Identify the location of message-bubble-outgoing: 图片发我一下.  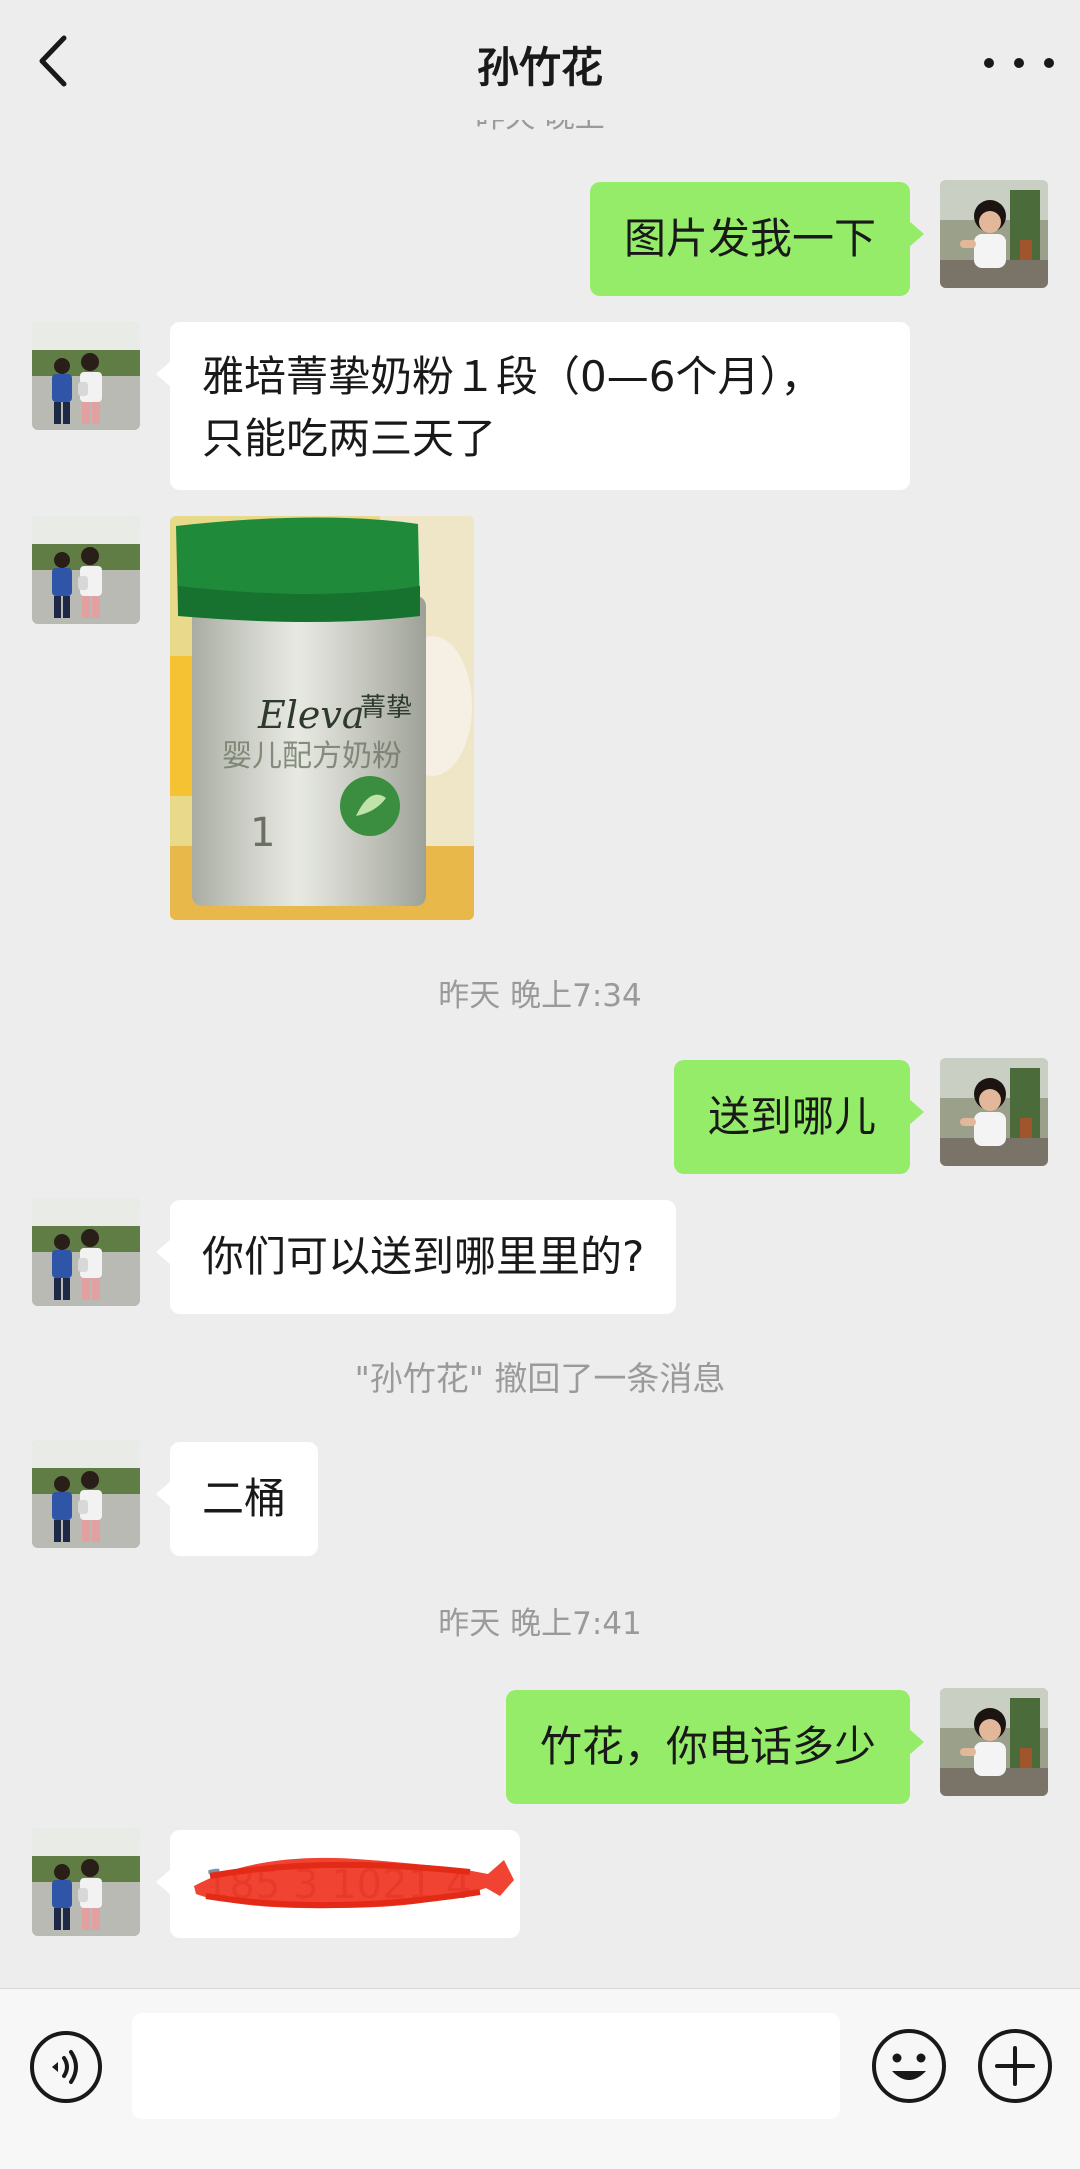
(757, 239).